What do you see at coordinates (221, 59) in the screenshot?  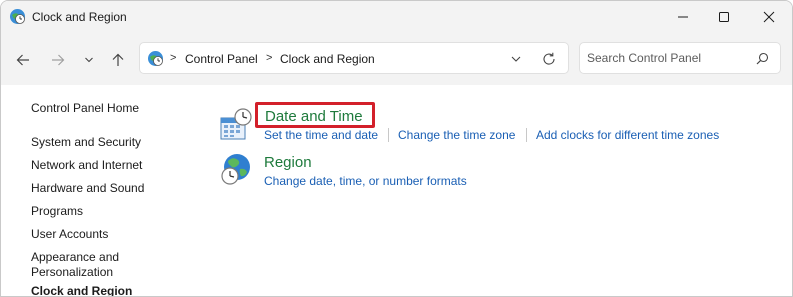 I see `breadcrumb-control-panel: Control Panel` at bounding box center [221, 59].